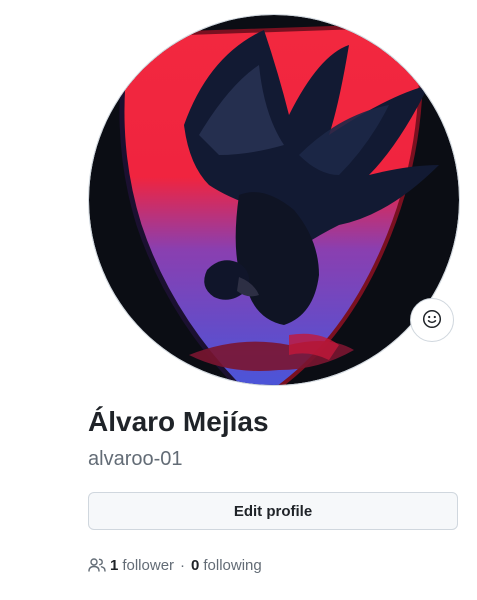 This screenshot has height=600, width=477. What do you see at coordinates (135, 459) in the screenshot?
I see `username: alvaroo-01` at bounding box center [135, 459].